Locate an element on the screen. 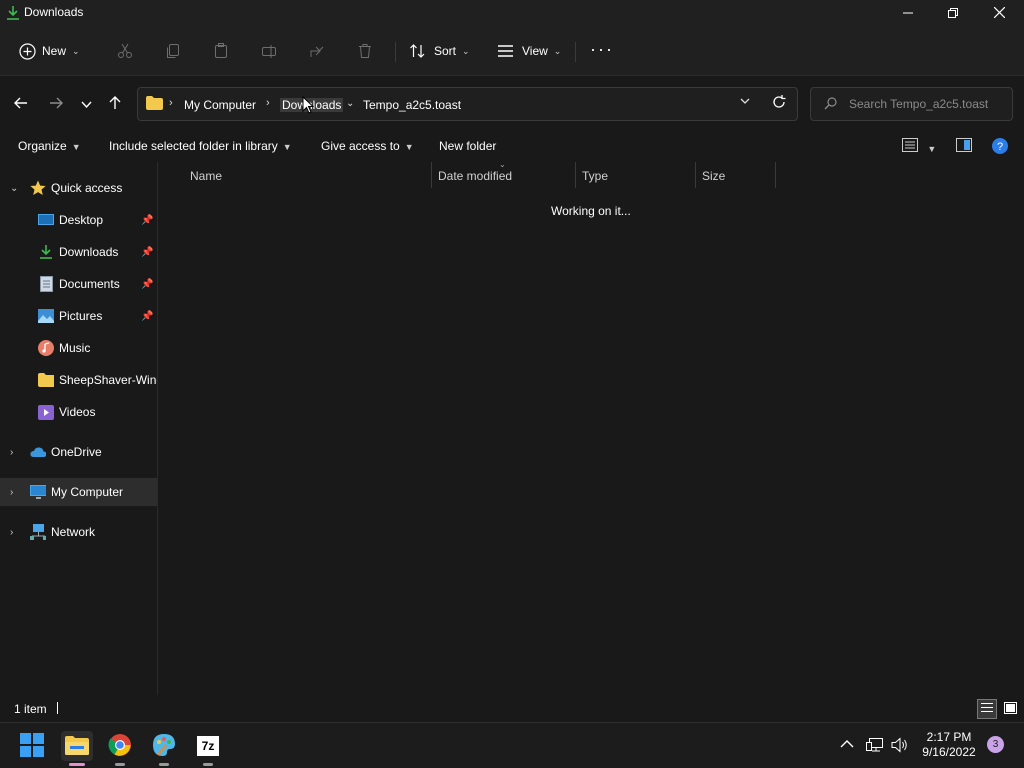 The height and width of the screenshot is (768, 1024). new-label: New is located at coordinates (54, 51).